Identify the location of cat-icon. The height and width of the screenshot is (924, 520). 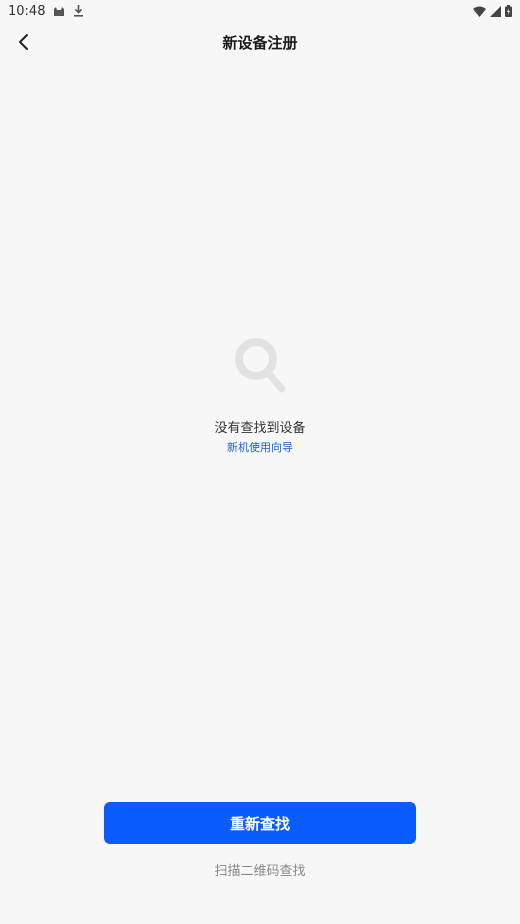
(59, 11).